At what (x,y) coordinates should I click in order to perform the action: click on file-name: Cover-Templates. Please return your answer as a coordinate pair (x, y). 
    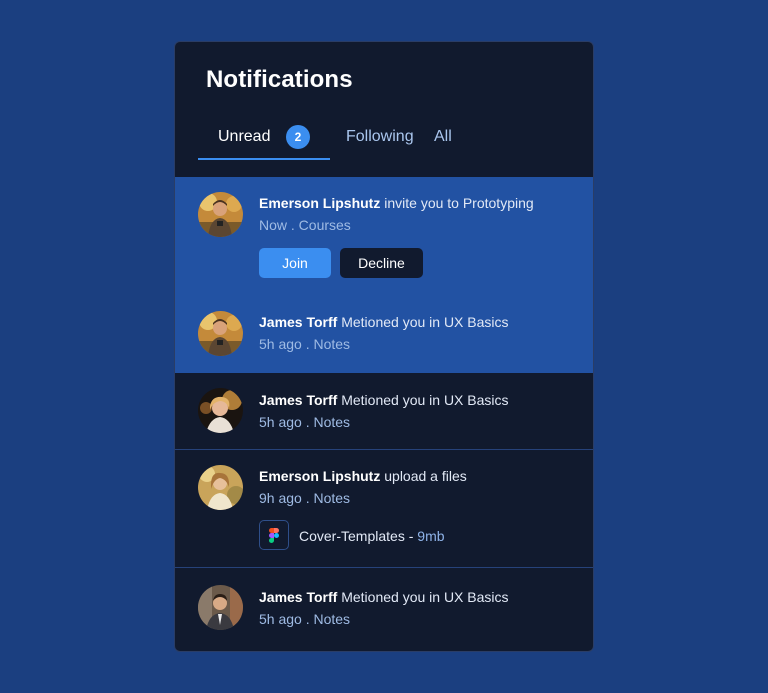
    Looking at the image, I should click on (352, 536).